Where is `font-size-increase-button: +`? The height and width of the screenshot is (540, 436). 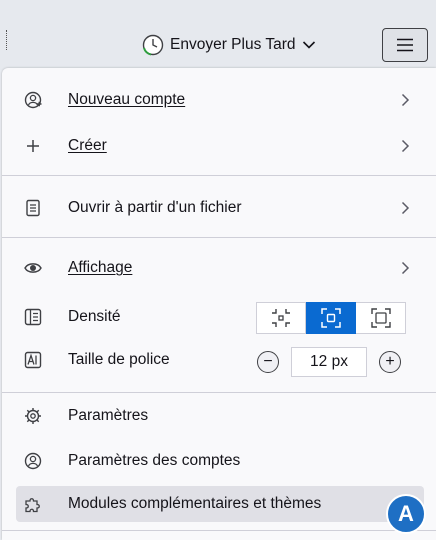 font-size-increase-button: + is located at coordinates (390, 362).